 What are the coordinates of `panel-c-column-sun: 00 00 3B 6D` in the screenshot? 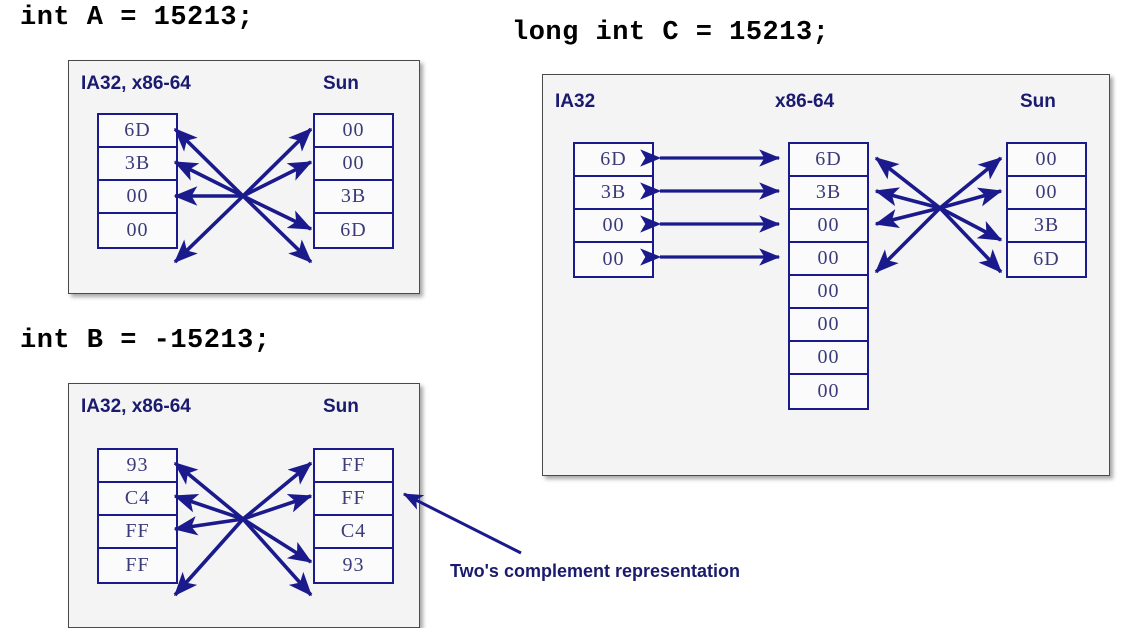 It's located at (1046, 210).